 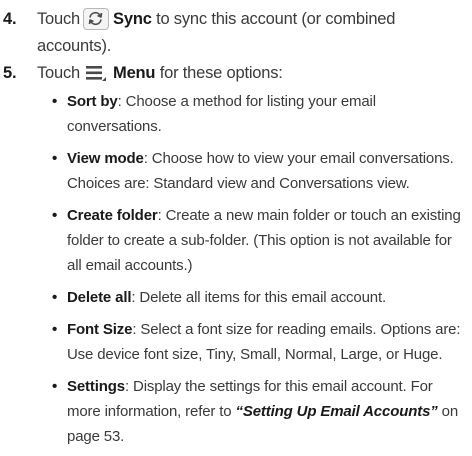 I want to click on sync-label: Sync, so click(x=132, y=19).